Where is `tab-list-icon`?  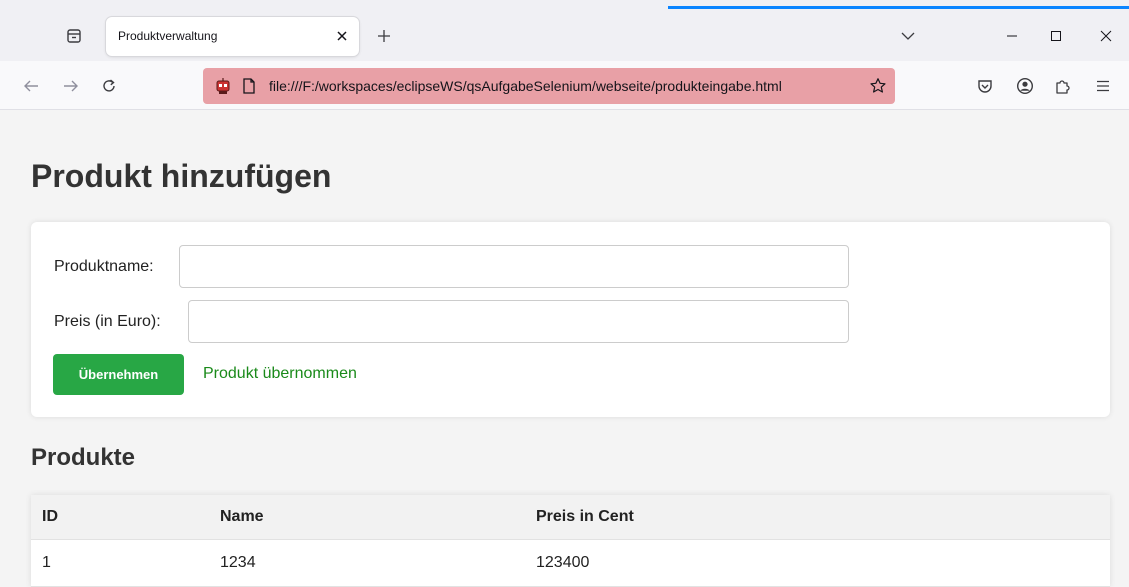
tab-list-icon is located at coordinates (74, 36).